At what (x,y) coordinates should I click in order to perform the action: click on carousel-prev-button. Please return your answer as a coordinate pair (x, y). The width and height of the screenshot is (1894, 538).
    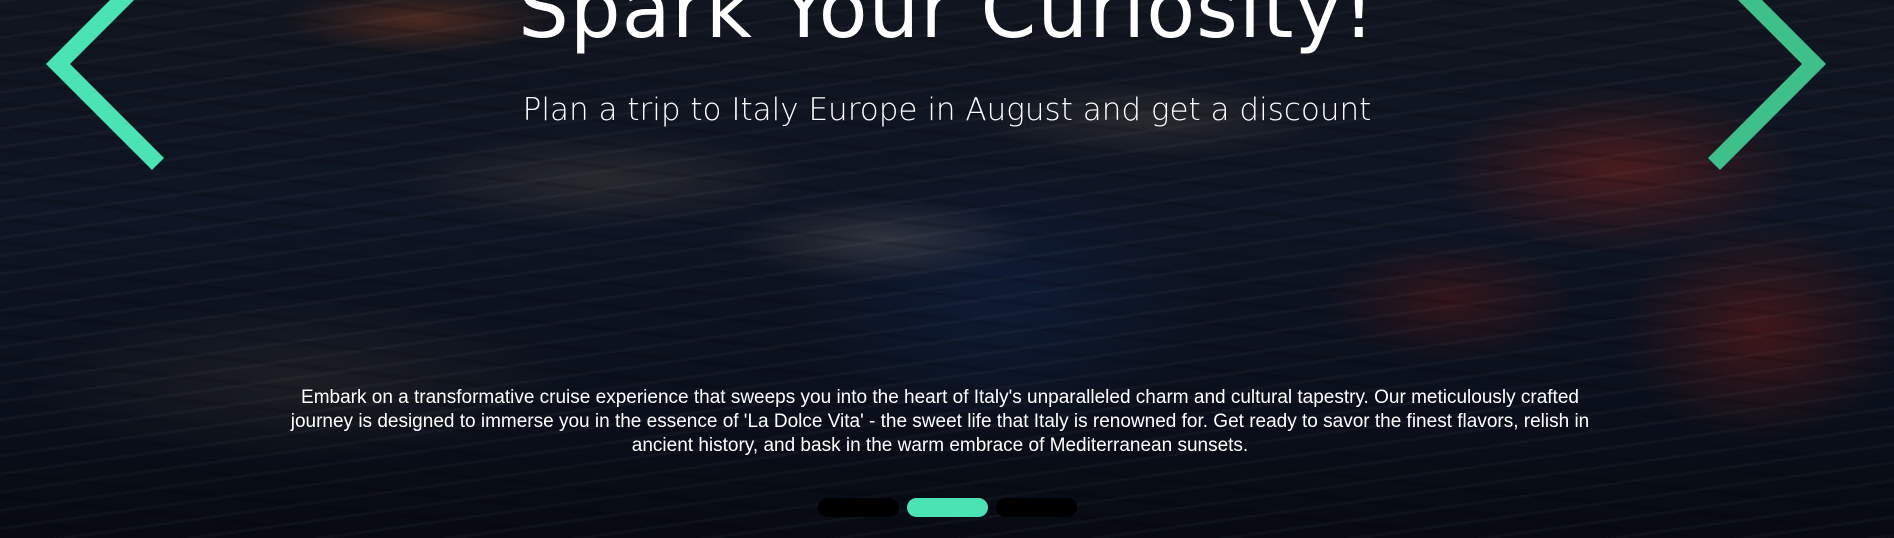
    Looking at the image, I should click on (125, 85).